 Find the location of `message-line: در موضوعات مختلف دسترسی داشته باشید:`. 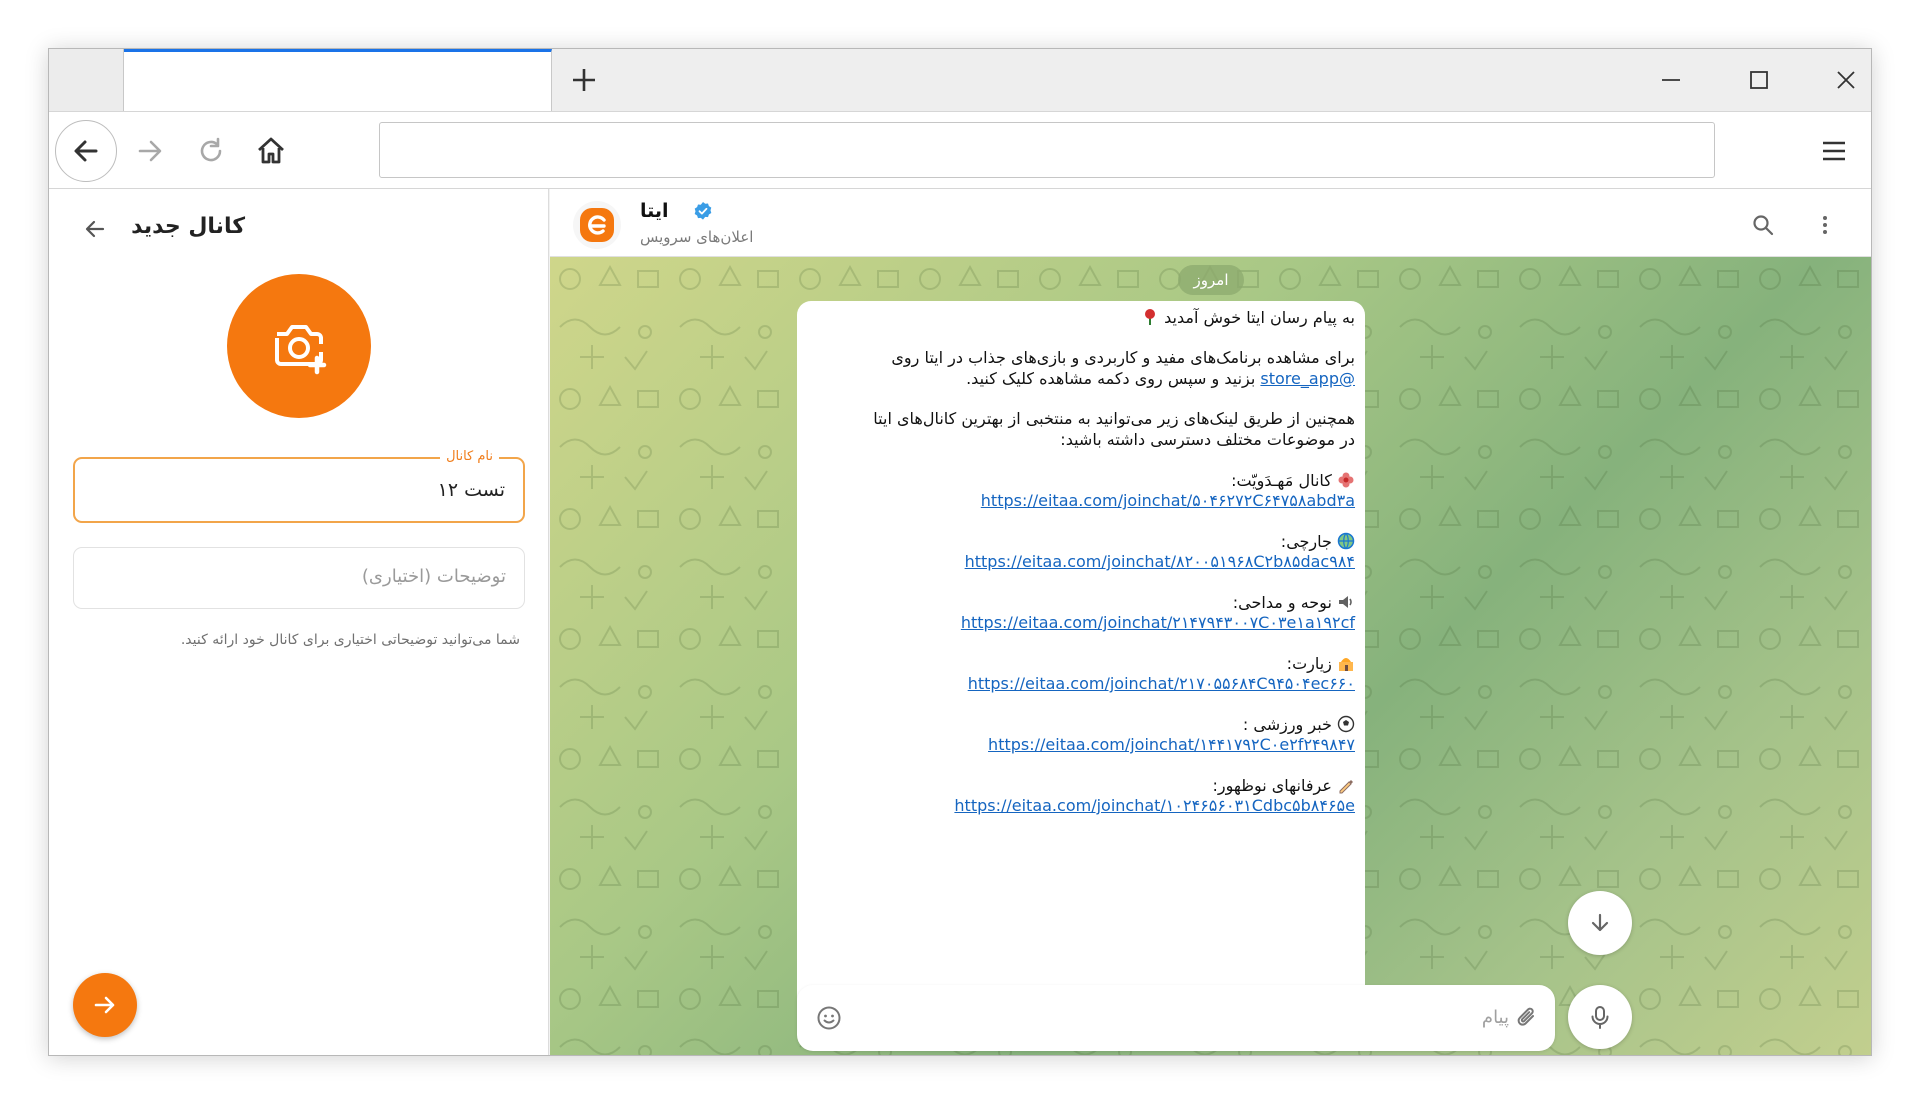

message-line: در موضوعات مختلف دسترسی داشته باشید: is located at coordinates (1207, 439).